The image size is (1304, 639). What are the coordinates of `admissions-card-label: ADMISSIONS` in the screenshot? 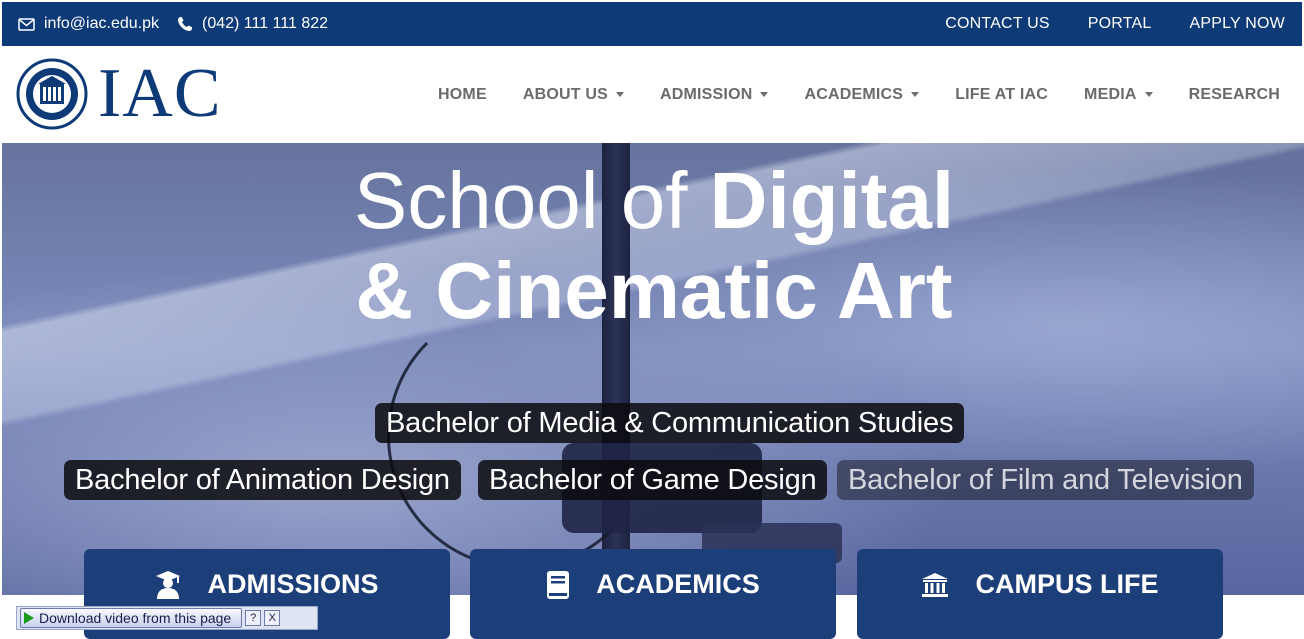 It's located at (293, 584).